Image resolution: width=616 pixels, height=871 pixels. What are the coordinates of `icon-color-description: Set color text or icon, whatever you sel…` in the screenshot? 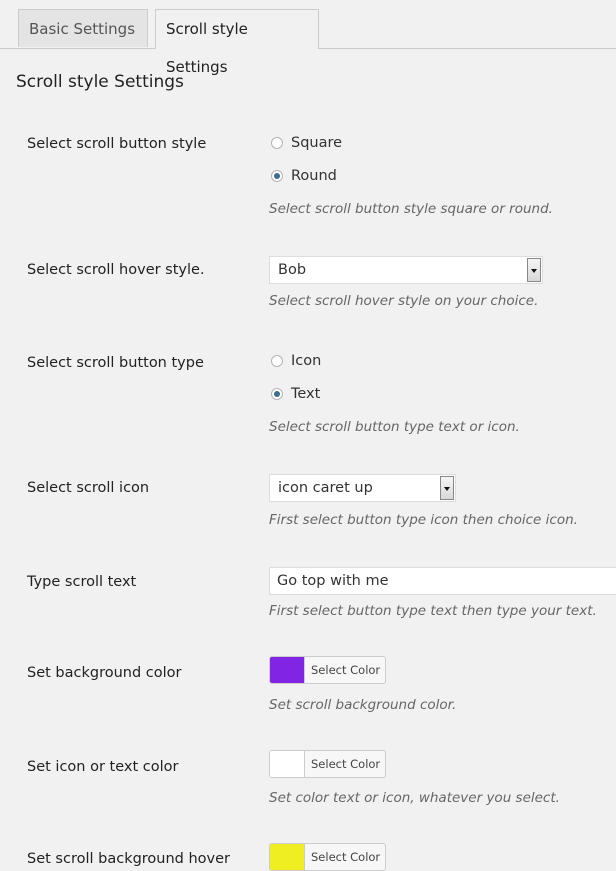 It's located at (414, 798).